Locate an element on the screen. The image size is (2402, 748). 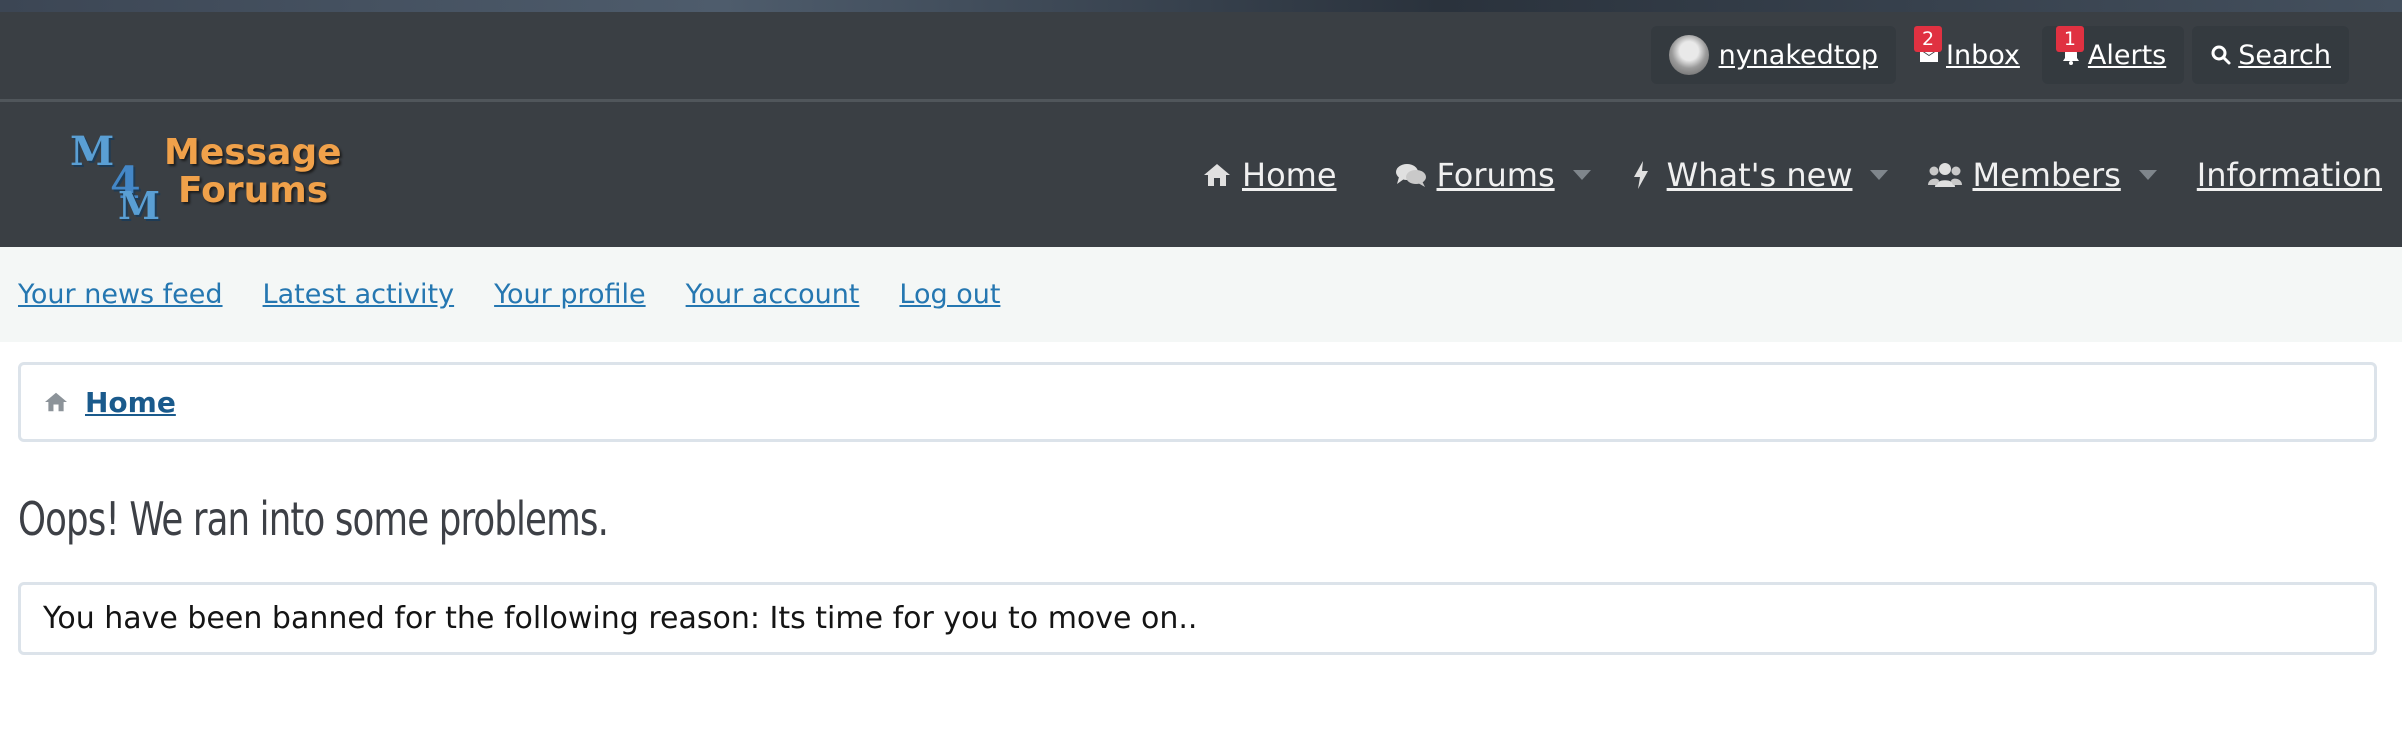
search-link: Search is located at coordinates (2270, 55).